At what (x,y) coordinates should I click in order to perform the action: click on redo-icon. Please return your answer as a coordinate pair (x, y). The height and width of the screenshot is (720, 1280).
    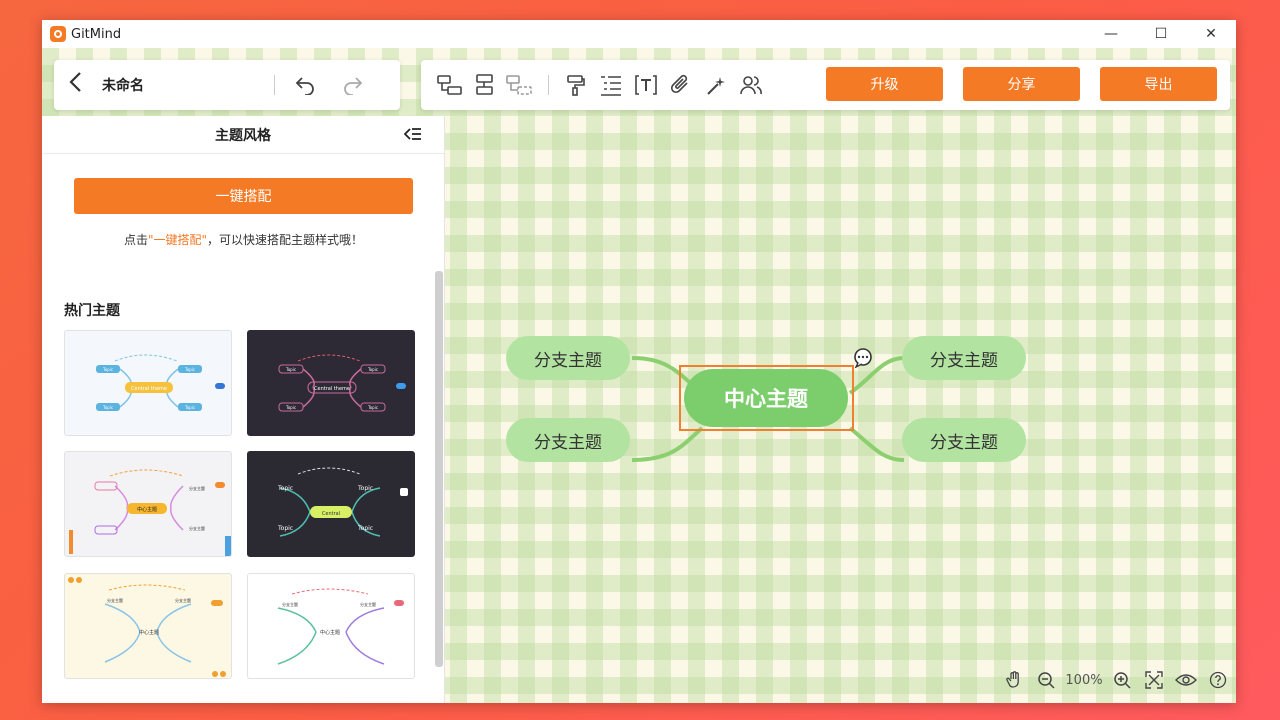
    Looking at the image, I should click on (353, 86).